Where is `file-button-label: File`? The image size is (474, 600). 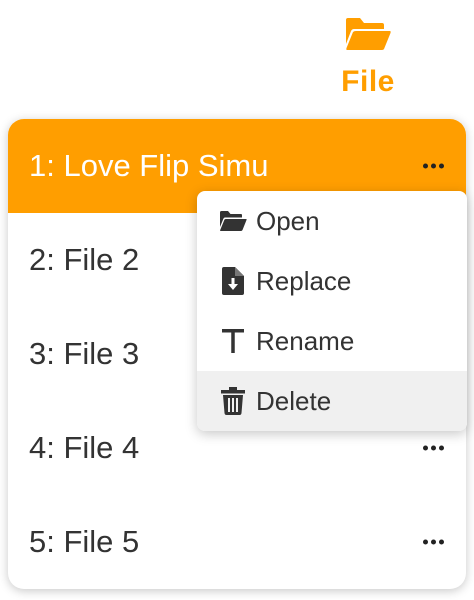 file-button-label: File is located at coordinates (368, 81).